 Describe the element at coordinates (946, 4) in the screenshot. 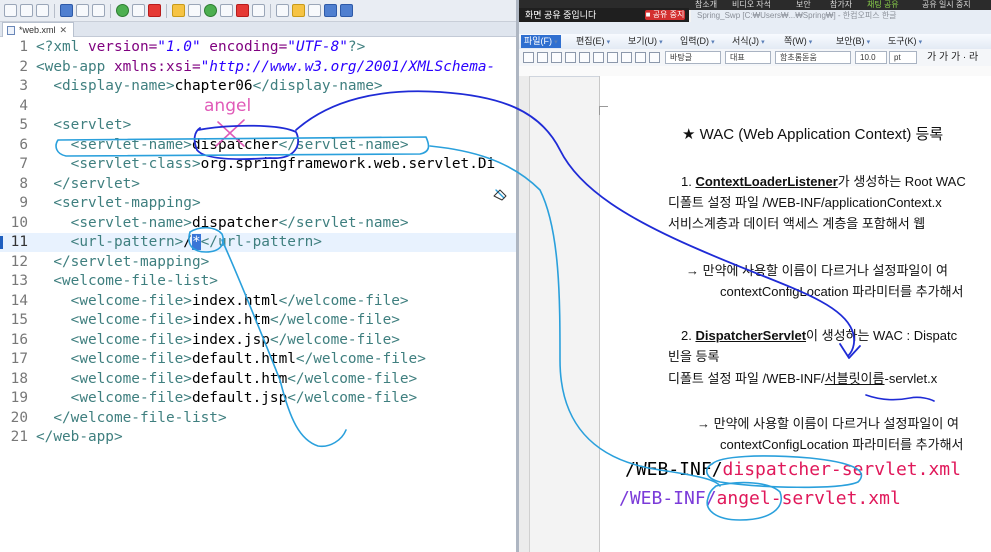

I see `share-toolbar-item: 공유 일시 중지` at that location.